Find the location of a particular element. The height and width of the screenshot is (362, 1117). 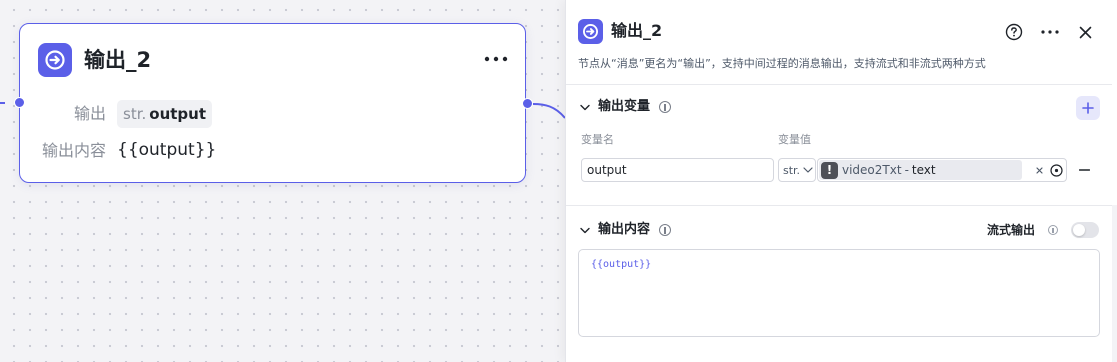

panel-node-icon is located at coordinates (590, 31).